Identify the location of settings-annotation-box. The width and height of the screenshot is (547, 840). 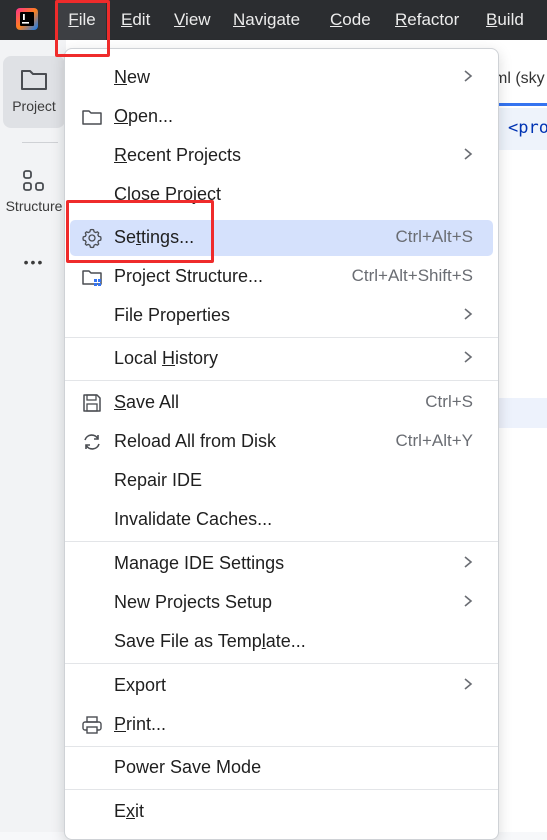
(140, 231).